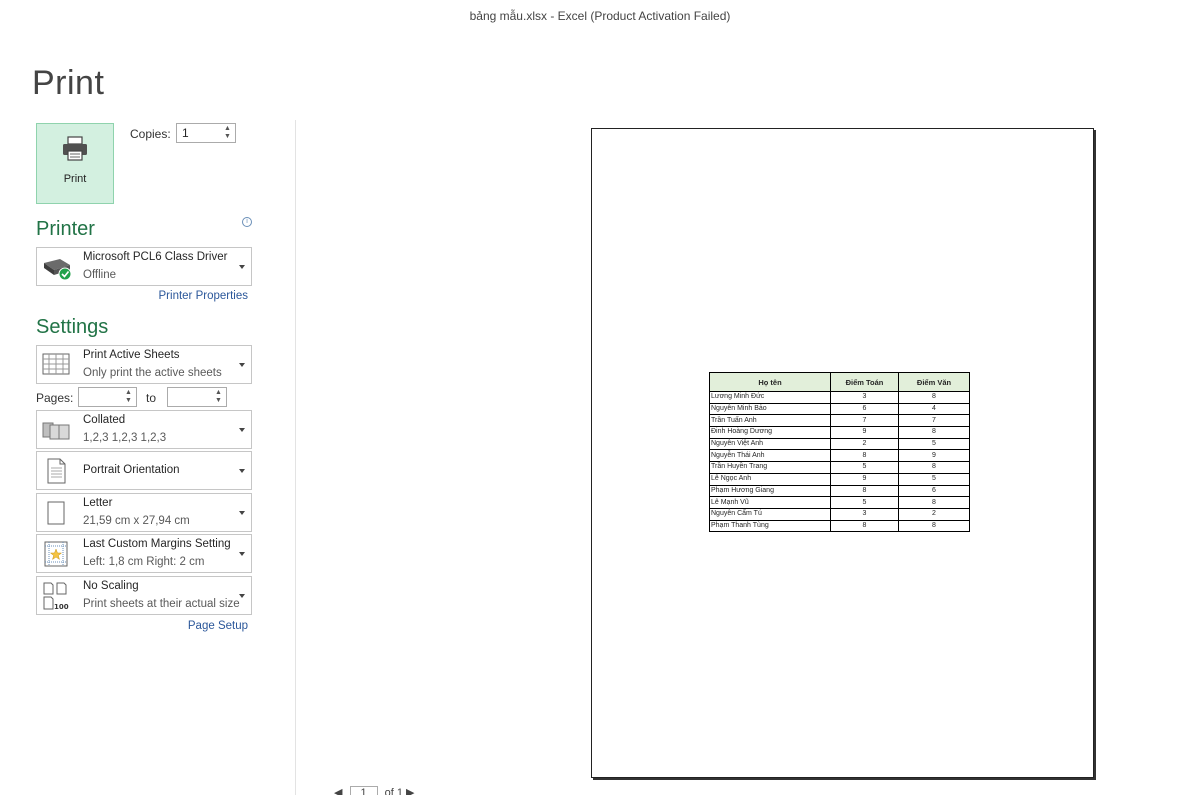  Describe the element at coordinates (68, 83) in the screenshot. I see `page-title: Print` at that location.